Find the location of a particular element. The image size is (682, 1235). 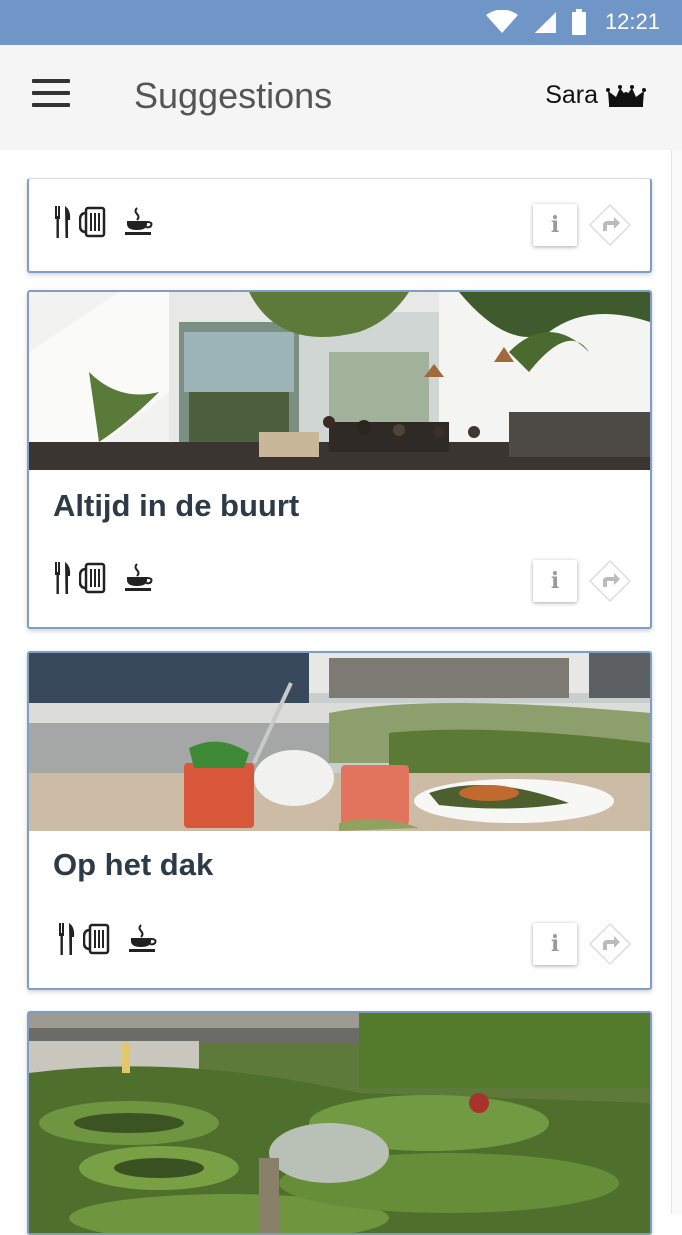

crown-icon is located at coordinates (626, 95).